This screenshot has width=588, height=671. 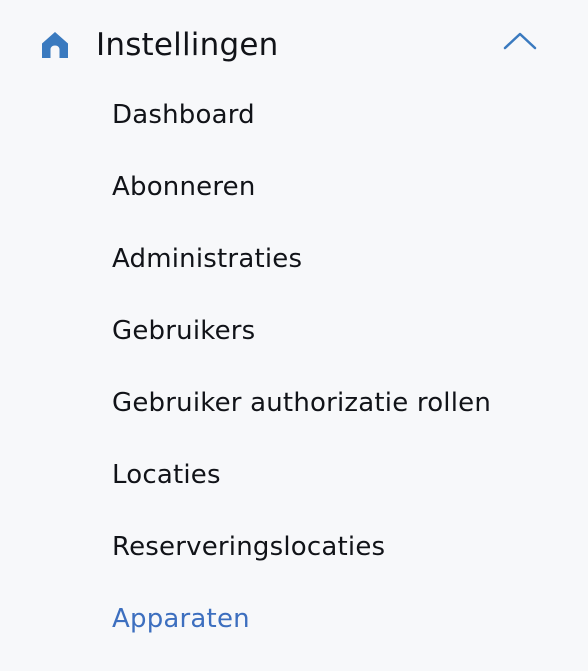 I want to click on menu-item-label: Locaties, so click(x=166, y=475).